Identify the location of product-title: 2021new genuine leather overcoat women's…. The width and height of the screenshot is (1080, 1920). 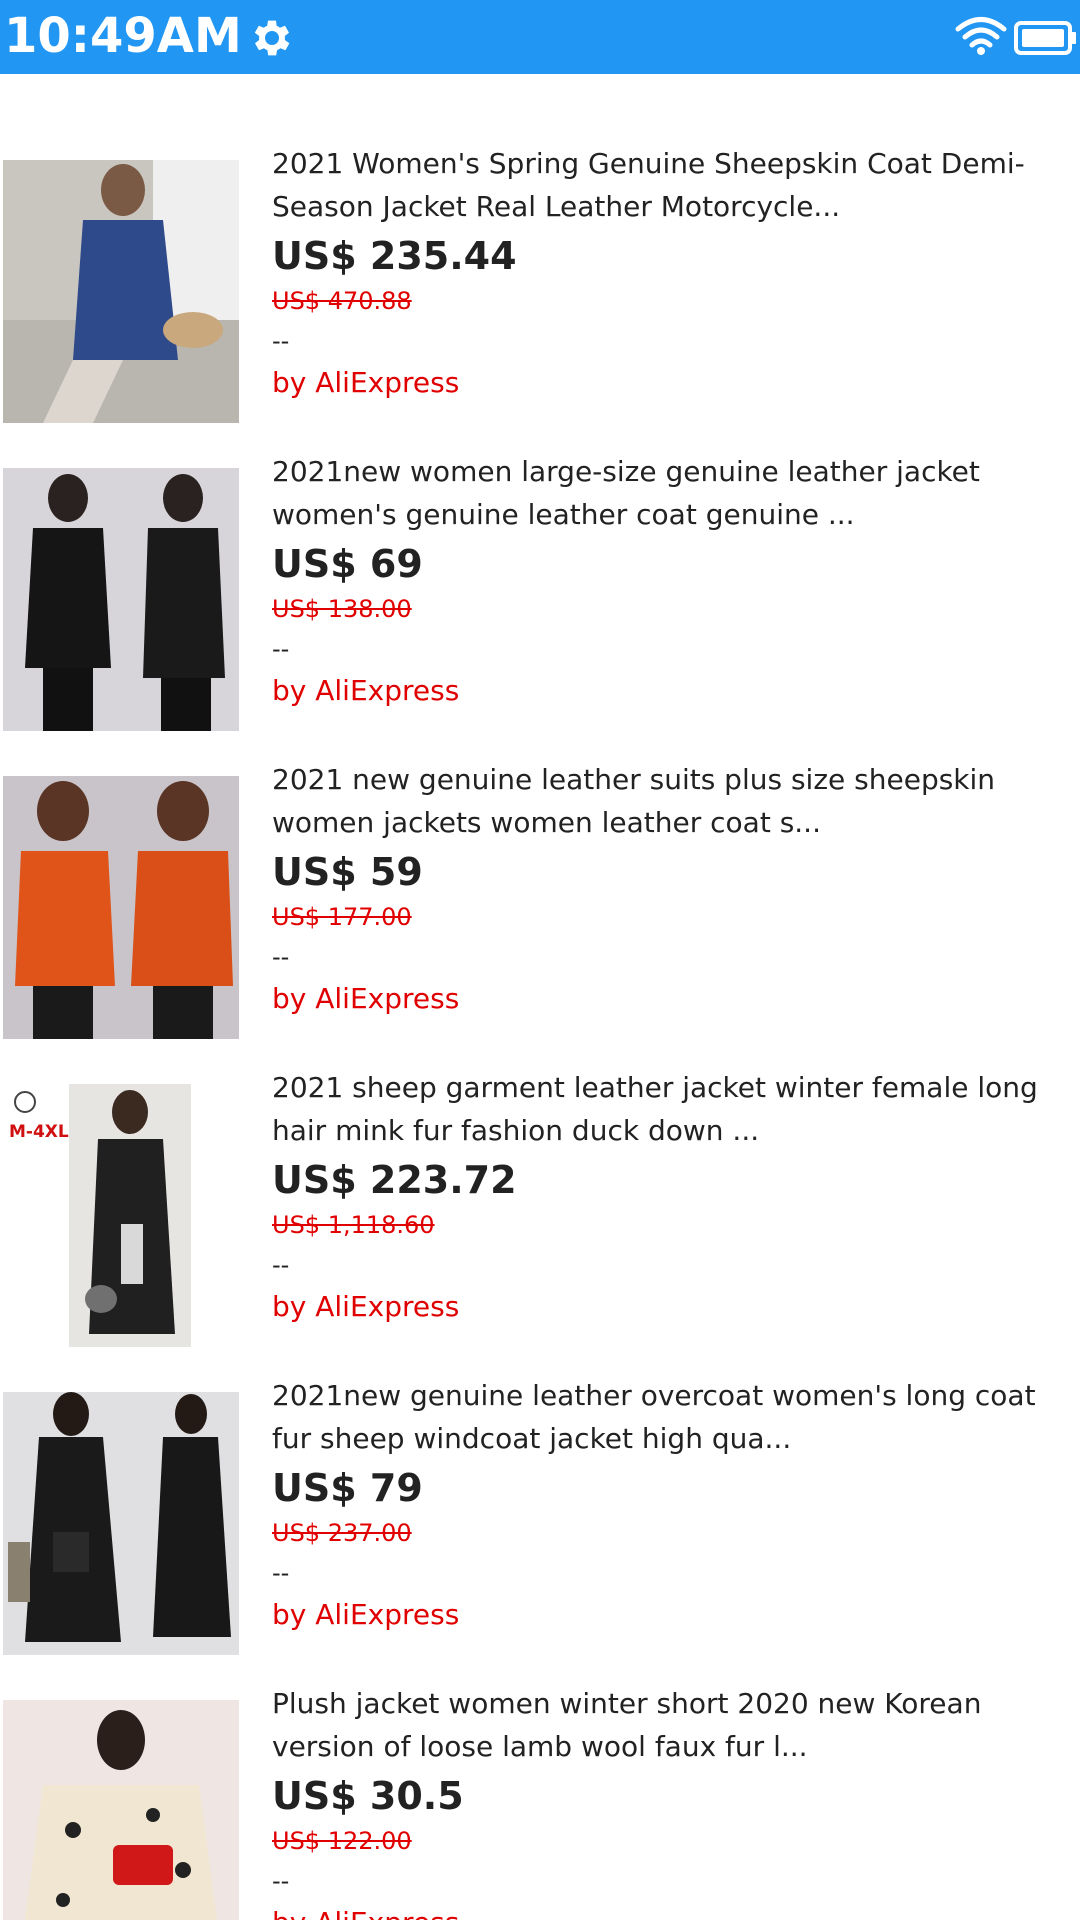
(672, 1417).